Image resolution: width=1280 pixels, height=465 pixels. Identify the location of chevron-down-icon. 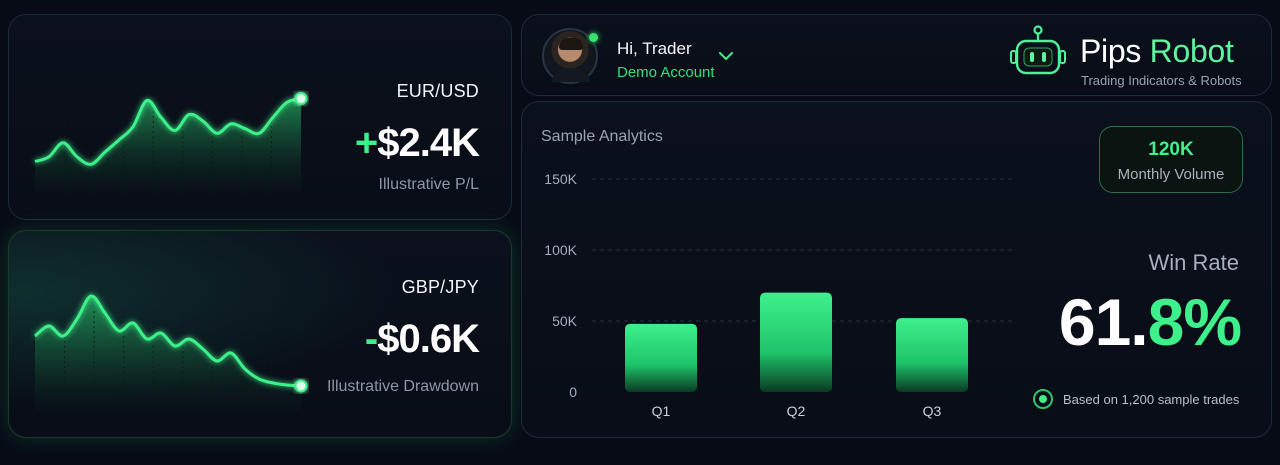
(726, 56).